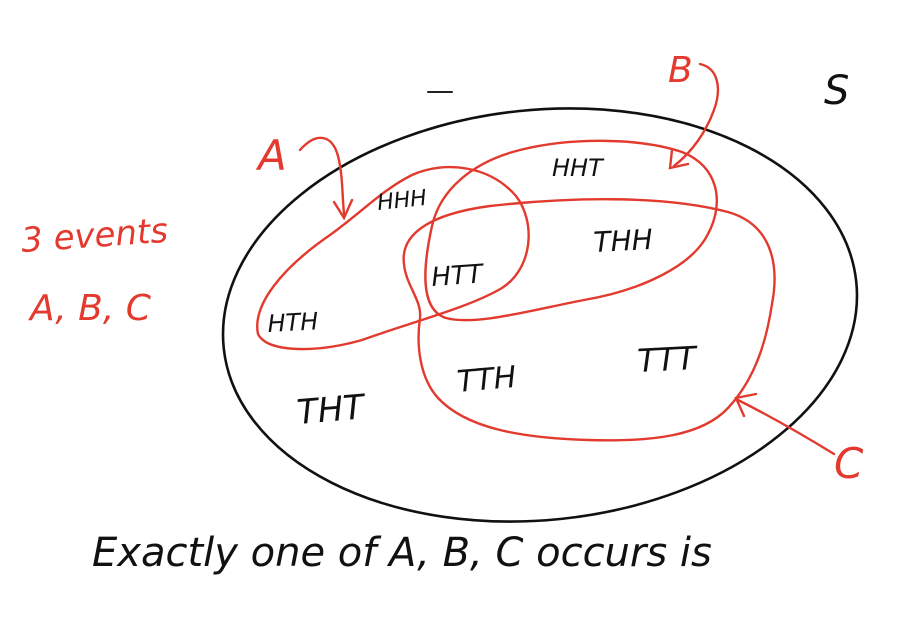 The width and height of the screenshot is (924, 623). Describe the element at coordinates (623, 241) in the screenshot. I see `outcome-thh: THH` at that location.